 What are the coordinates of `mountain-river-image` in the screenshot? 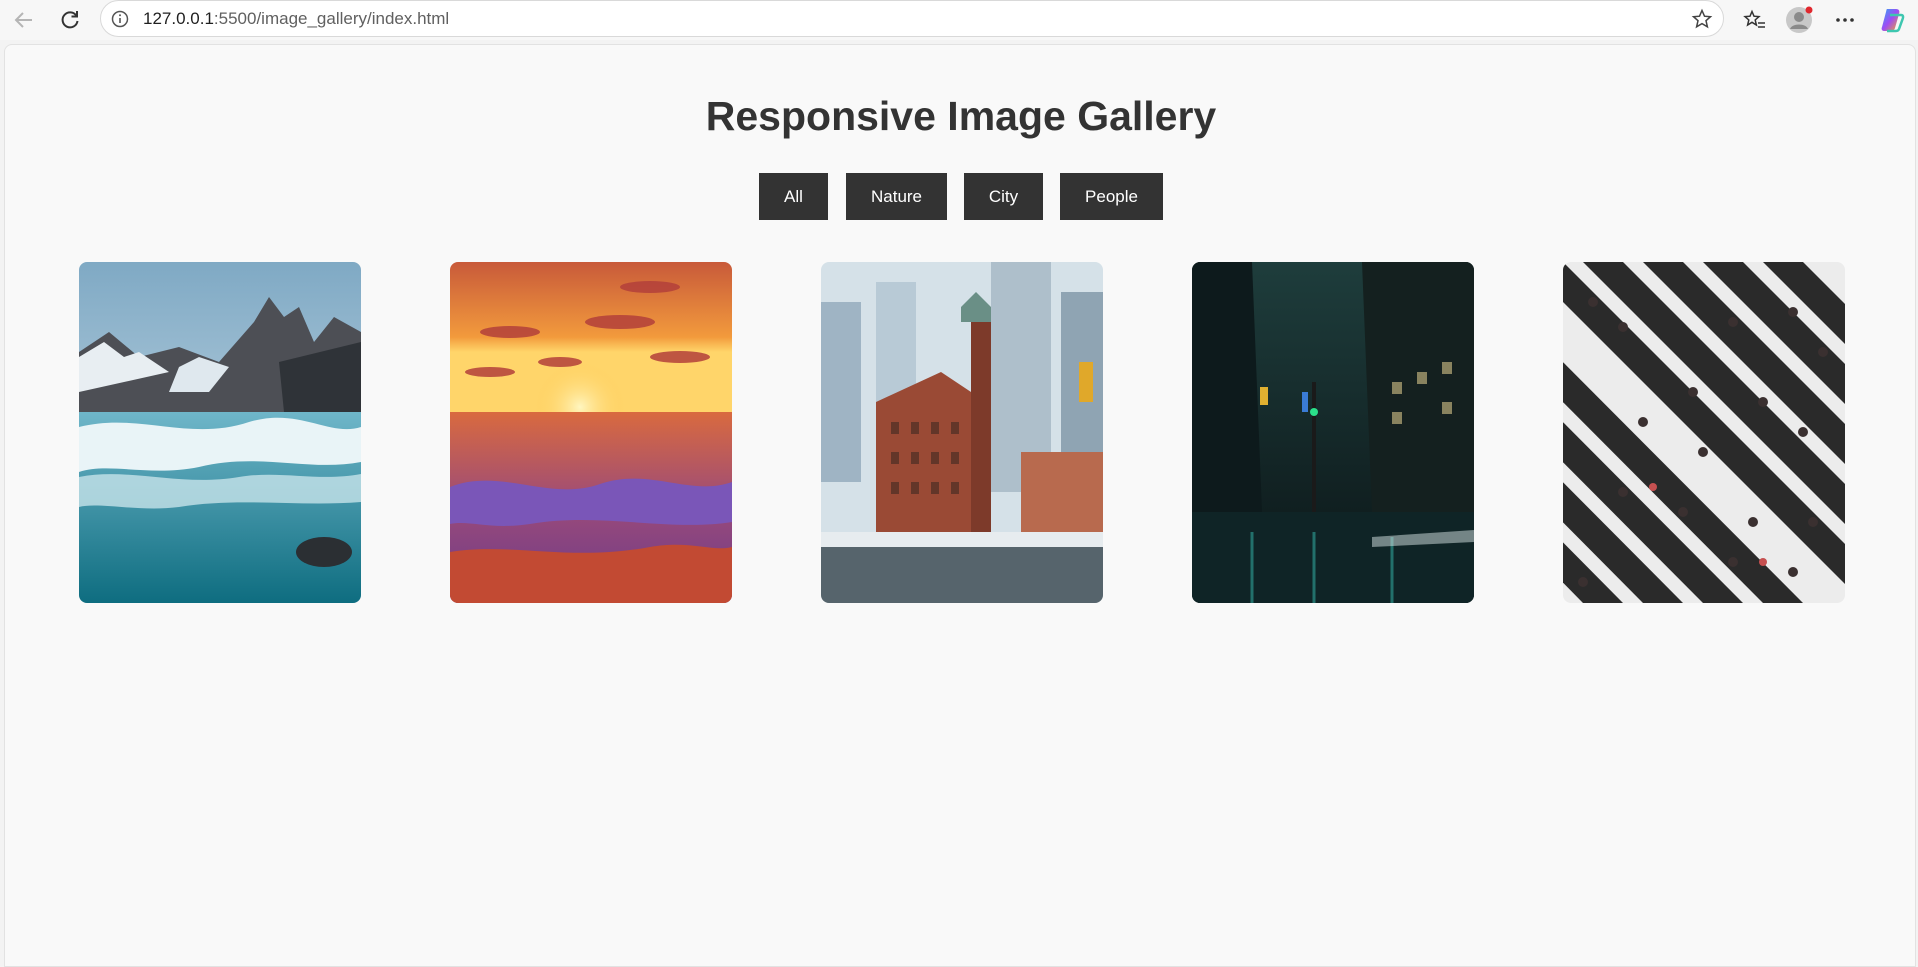 It's located at (220, 432).